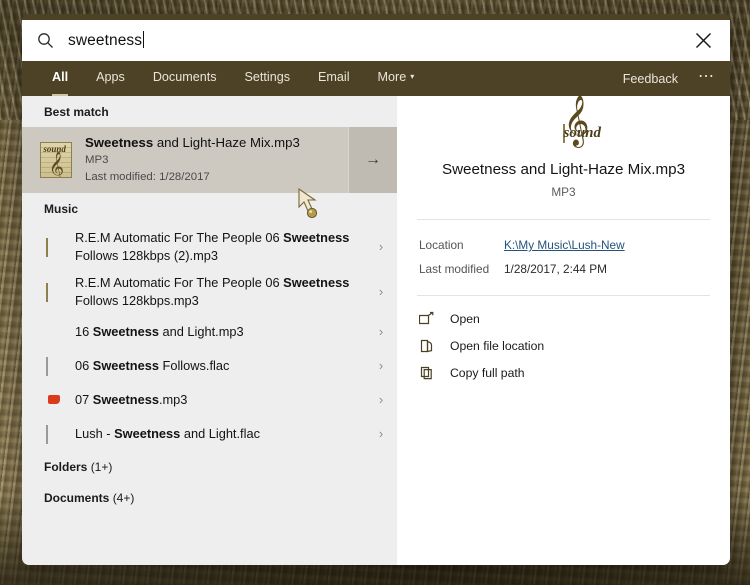  I want to click on list-item: 16 Sweetness and Light.mp3 ›, so click(209, 332).